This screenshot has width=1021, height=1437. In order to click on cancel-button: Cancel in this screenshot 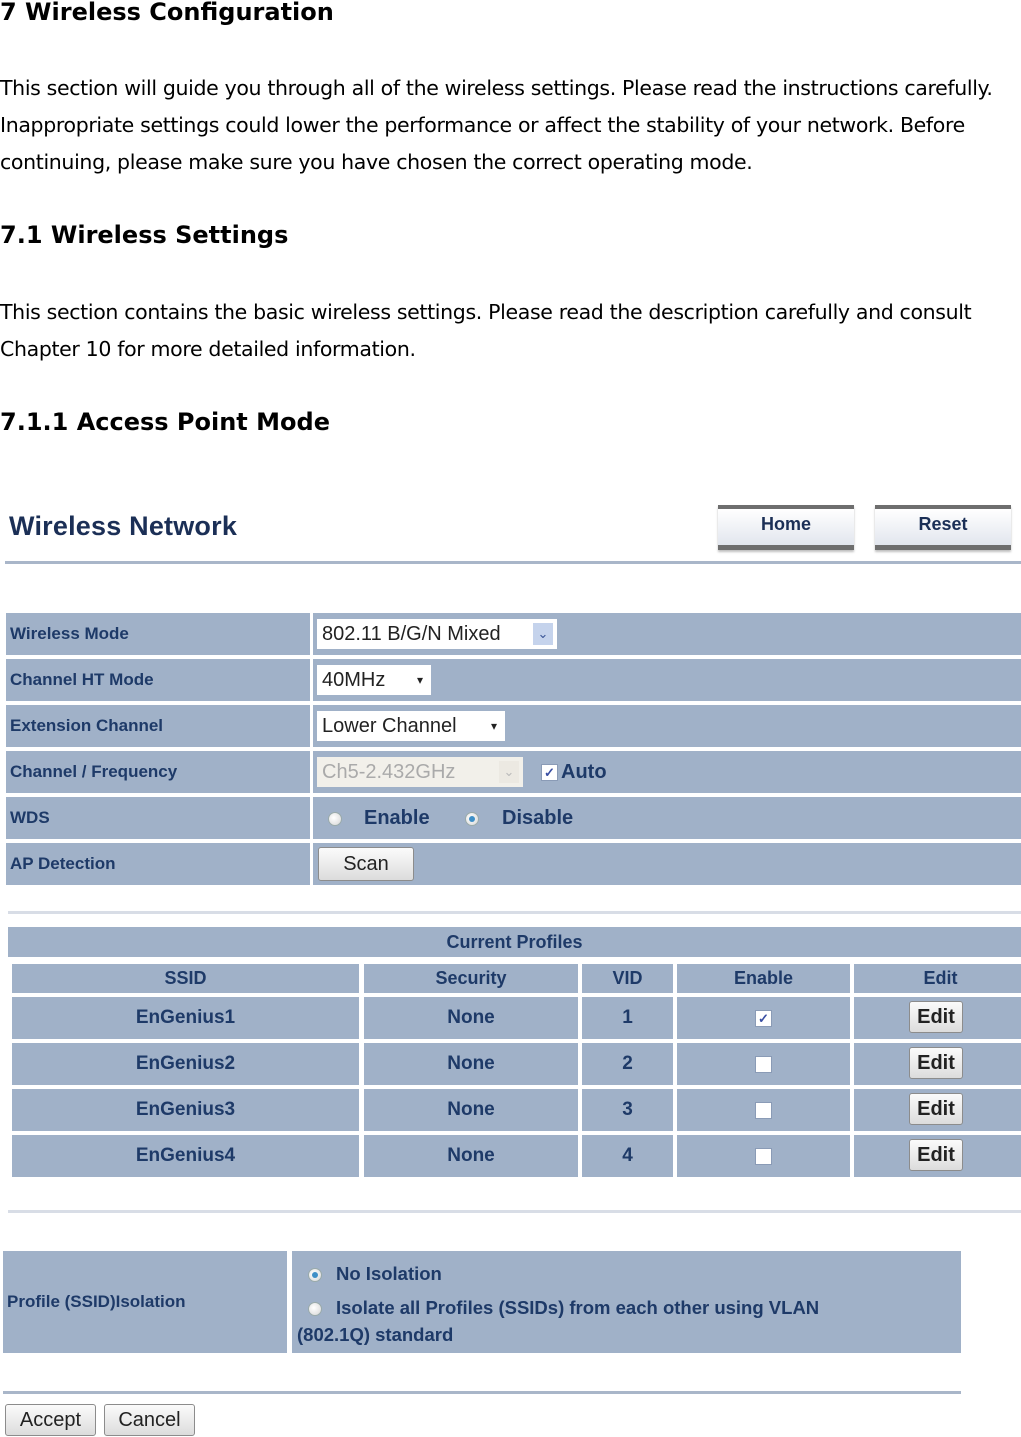, I will do `click(149, 1420)`.